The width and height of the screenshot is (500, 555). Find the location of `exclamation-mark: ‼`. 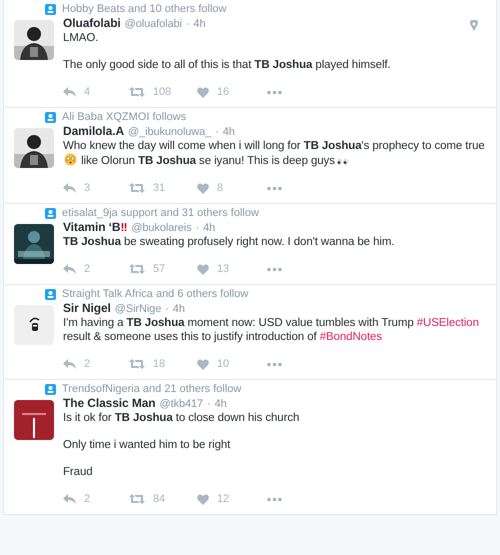

exclamation-mark: ‼ is located at coordinates (124, 228).